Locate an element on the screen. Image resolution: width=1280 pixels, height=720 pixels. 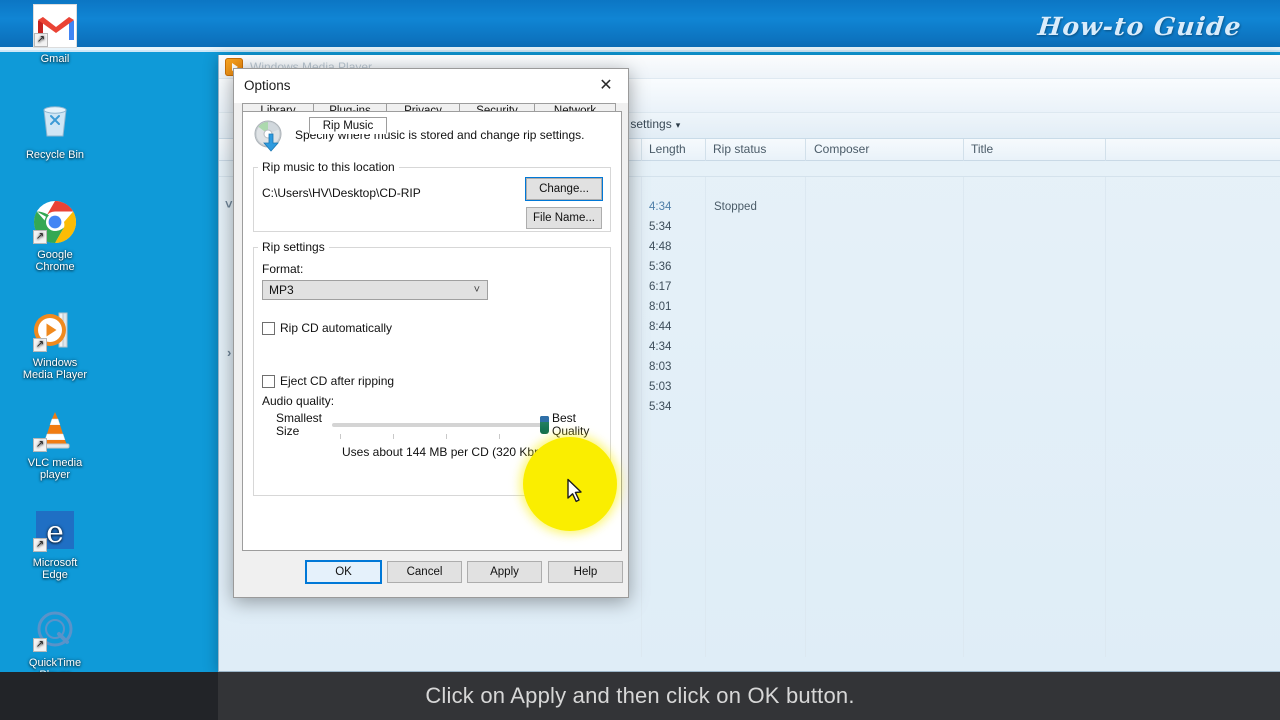
slider-min-label: Smallest Size is located at coordinates (299, 425).